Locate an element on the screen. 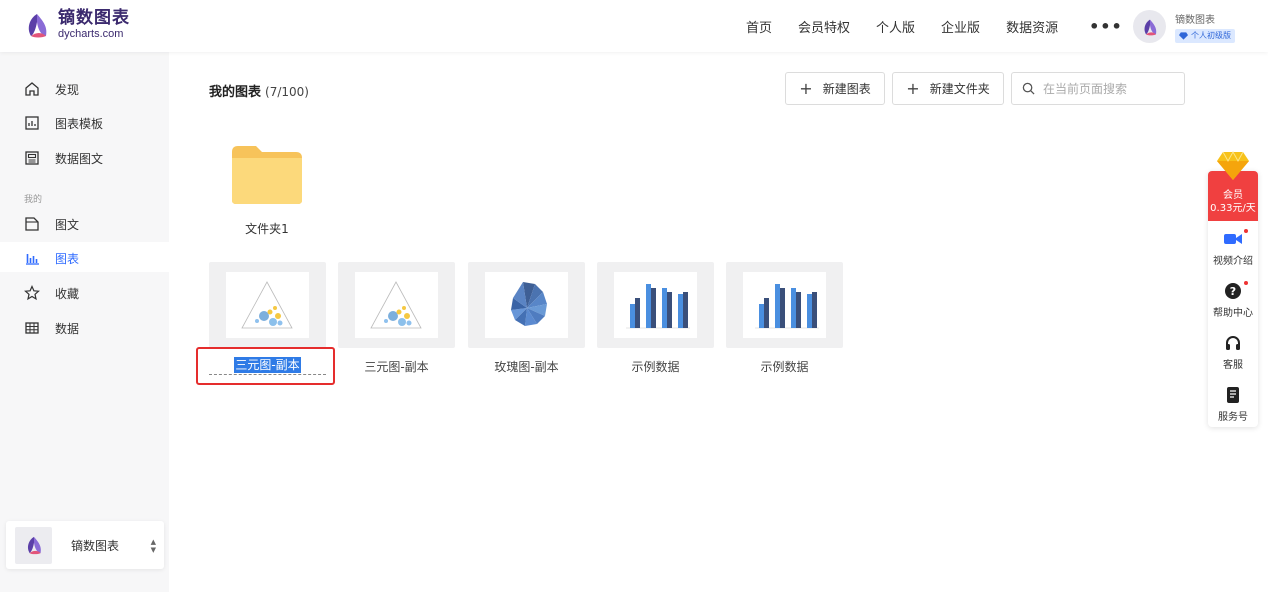  brand-logo: 镝数图表 dycharts.com is located at coordinates (76, 25).